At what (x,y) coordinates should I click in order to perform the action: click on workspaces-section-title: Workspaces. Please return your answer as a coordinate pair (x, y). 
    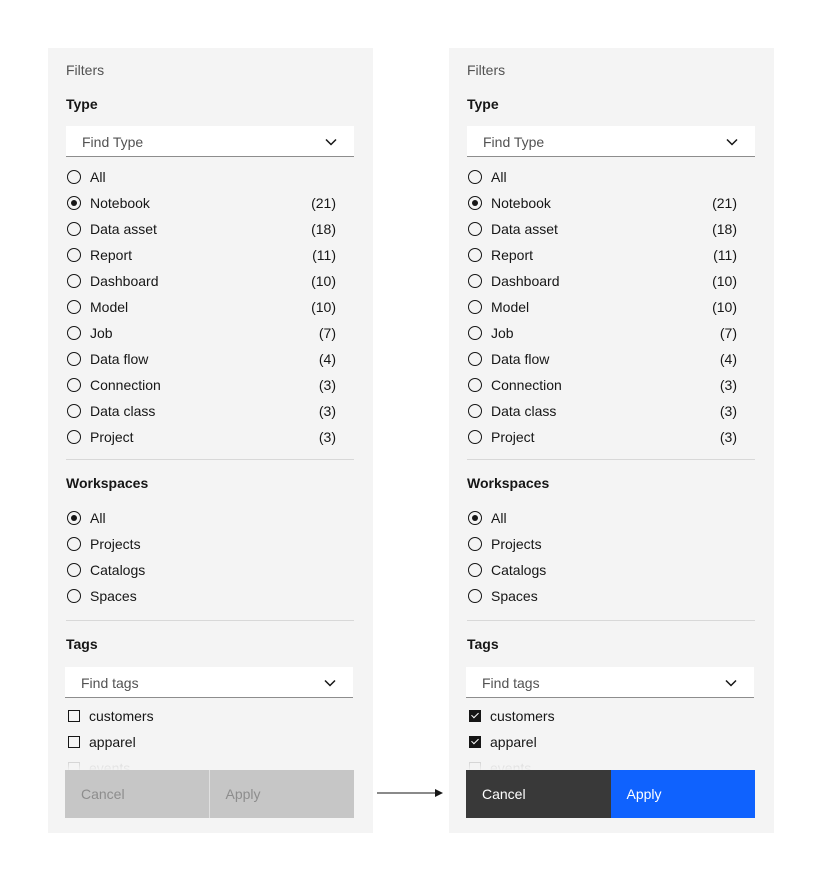
    Looking at the image, I should click on (508, 483).